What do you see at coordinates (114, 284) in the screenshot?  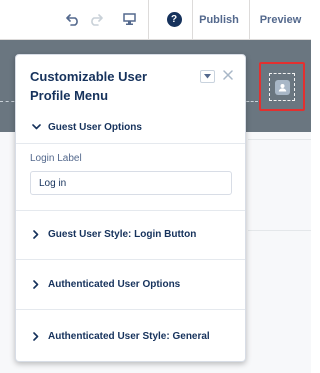 I see `section-label: Authenticated User Options` at bounding box center [114, 284].